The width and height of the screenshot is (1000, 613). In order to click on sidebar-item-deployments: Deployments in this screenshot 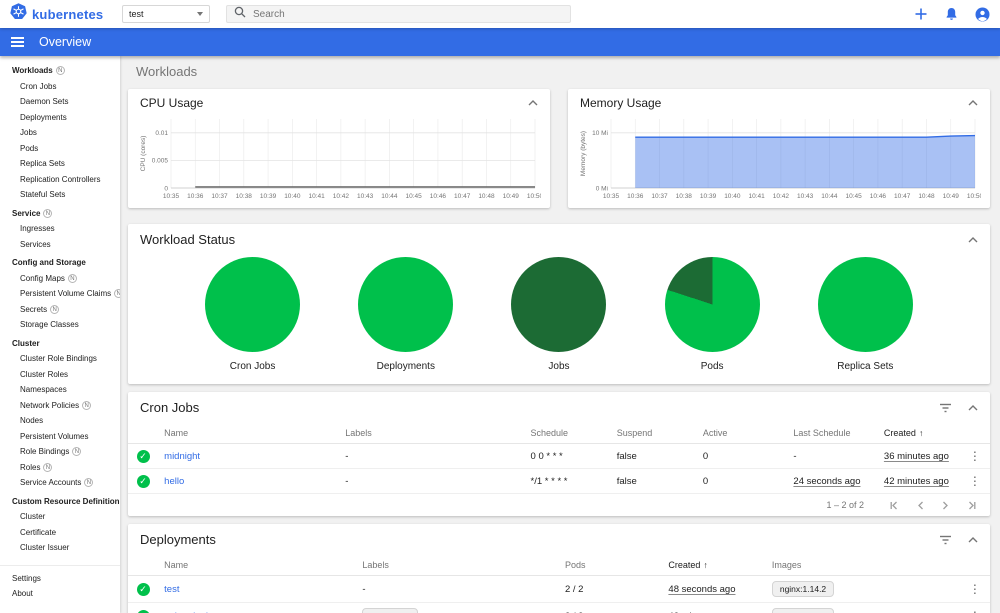, I will do `click(60, 118)`.